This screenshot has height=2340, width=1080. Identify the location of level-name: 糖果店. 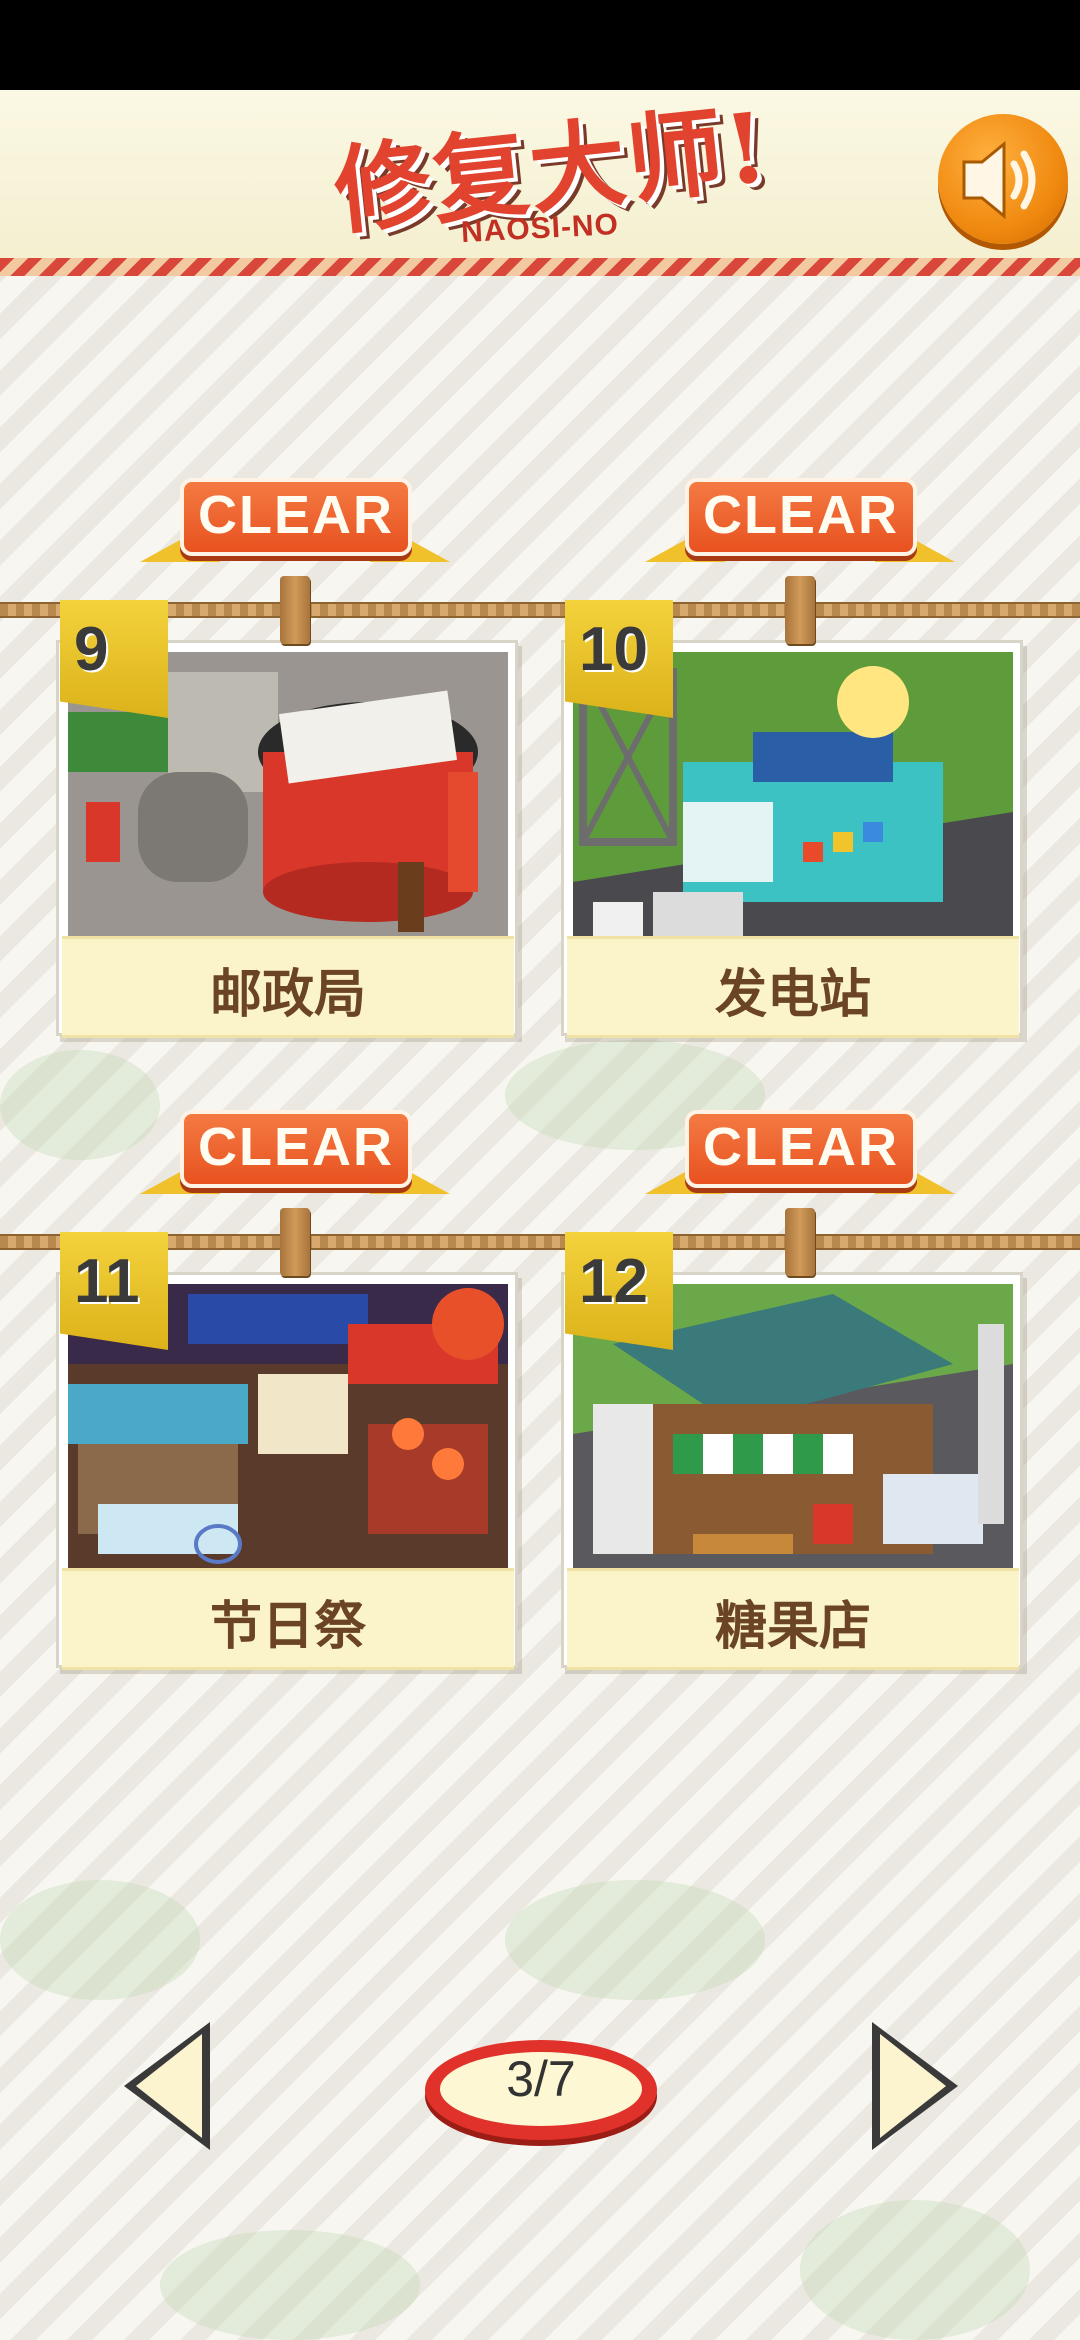
(792, 1626).